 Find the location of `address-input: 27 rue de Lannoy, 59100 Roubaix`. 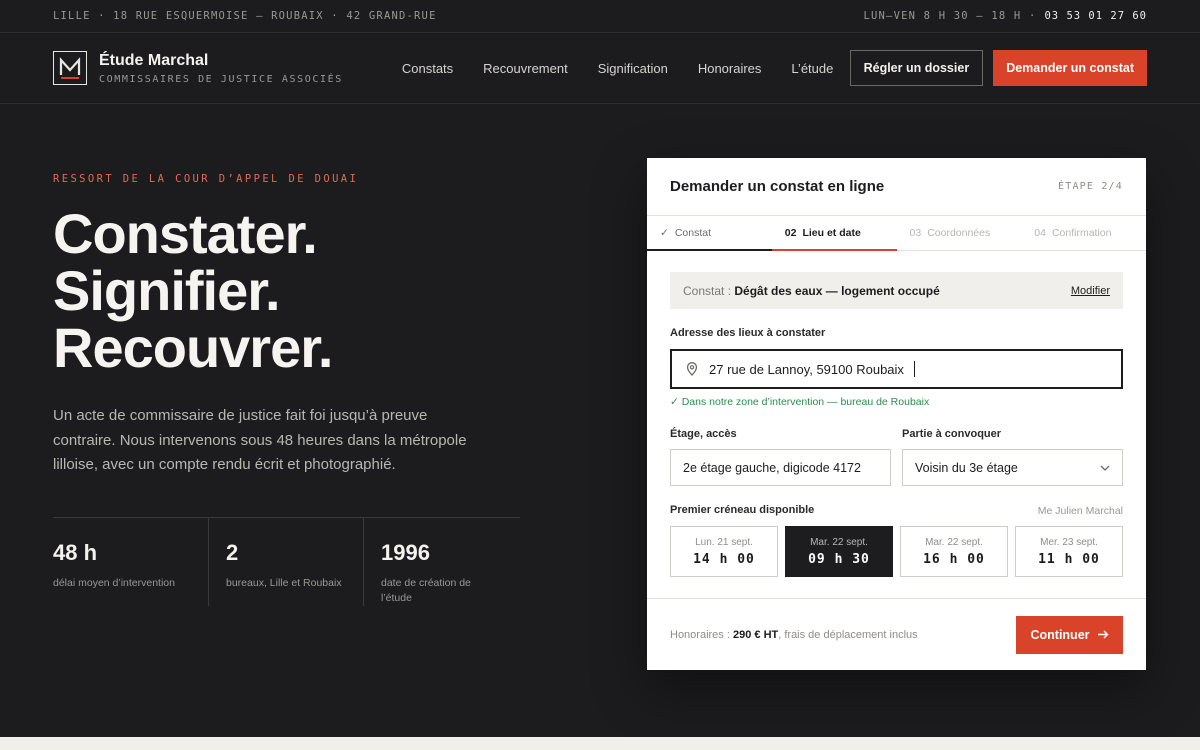

address-input: 27 rue de Lannoy, 59100 Roubaix is located at coordinates (896, 369).